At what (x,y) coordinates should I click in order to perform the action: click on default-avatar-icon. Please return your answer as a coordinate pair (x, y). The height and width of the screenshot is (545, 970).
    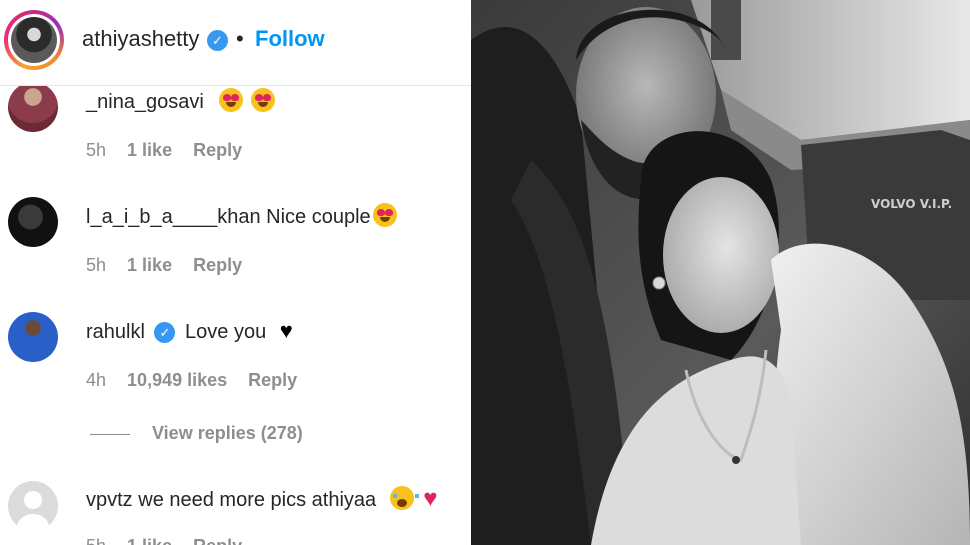
    Looking at the image, I should click on (33, 511).